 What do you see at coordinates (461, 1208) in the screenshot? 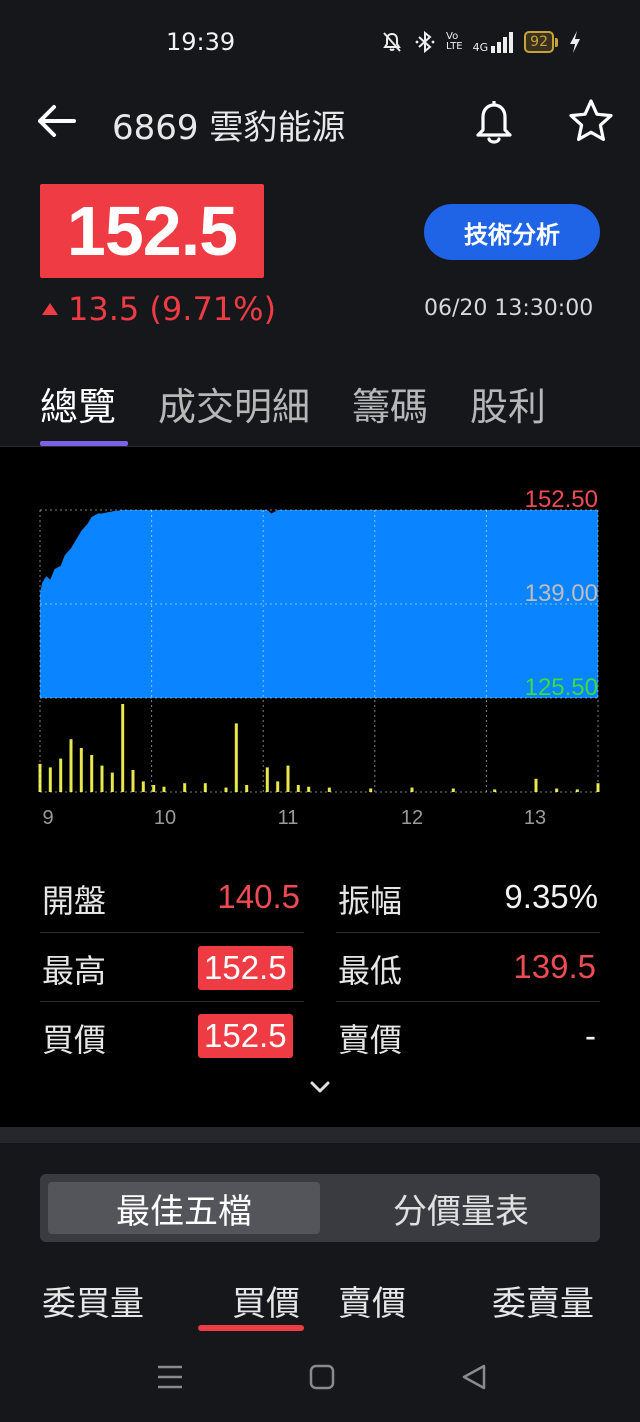
I see `segment-price-volume: 分價量表` at bounding box center [461, 1208].